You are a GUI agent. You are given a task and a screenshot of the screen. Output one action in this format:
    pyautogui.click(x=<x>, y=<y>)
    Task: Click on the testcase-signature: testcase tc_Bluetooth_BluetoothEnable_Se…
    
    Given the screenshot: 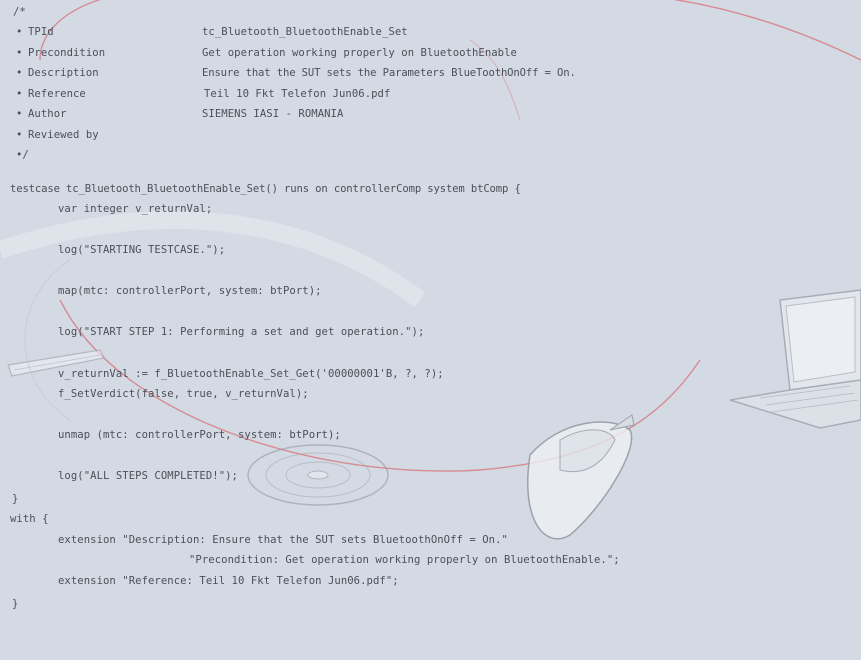 What is the action you would take?
    pyautogui.click(x=265, y=189)
    